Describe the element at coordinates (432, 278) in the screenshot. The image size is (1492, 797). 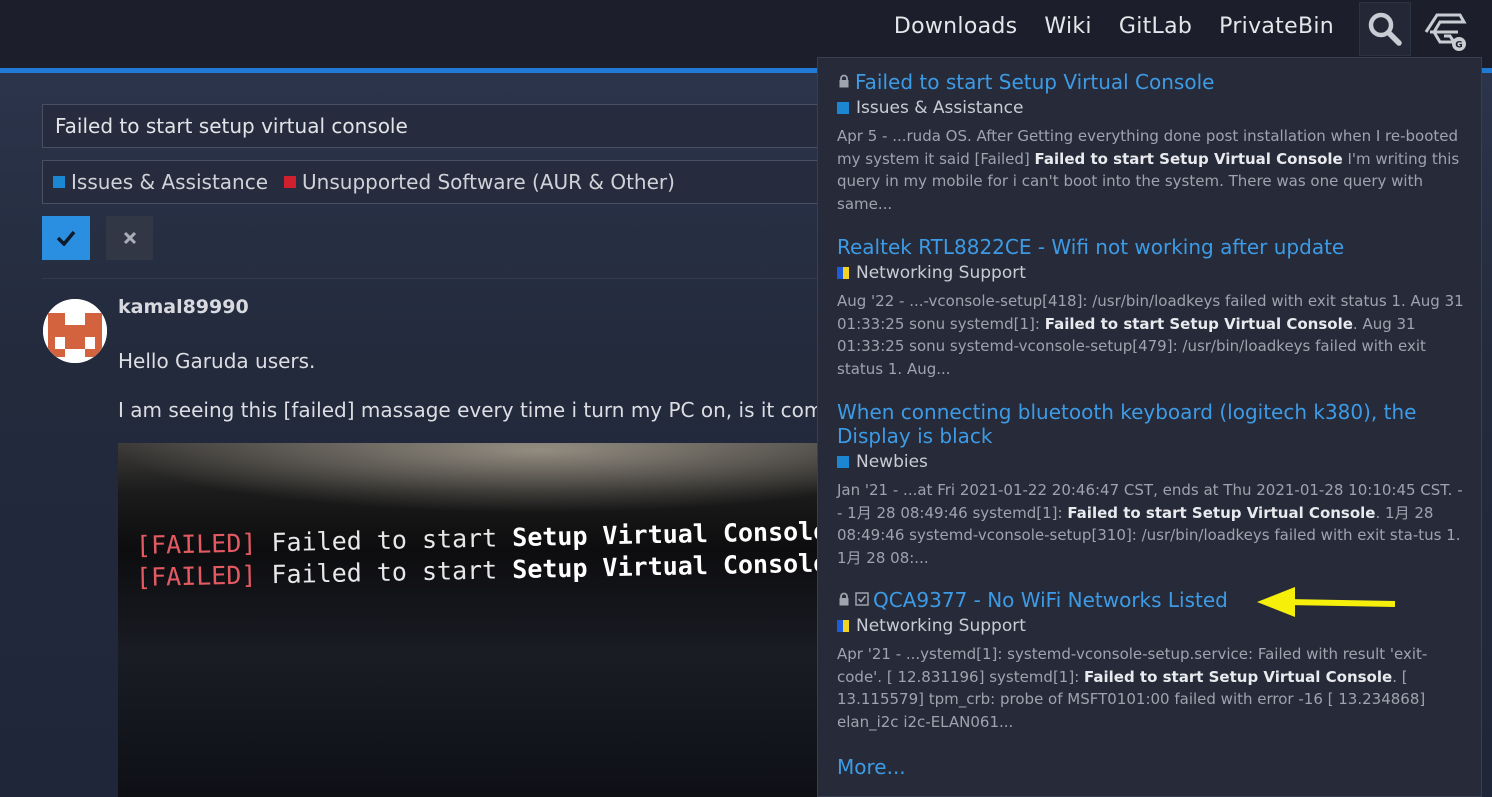
I see `divider` at that location.